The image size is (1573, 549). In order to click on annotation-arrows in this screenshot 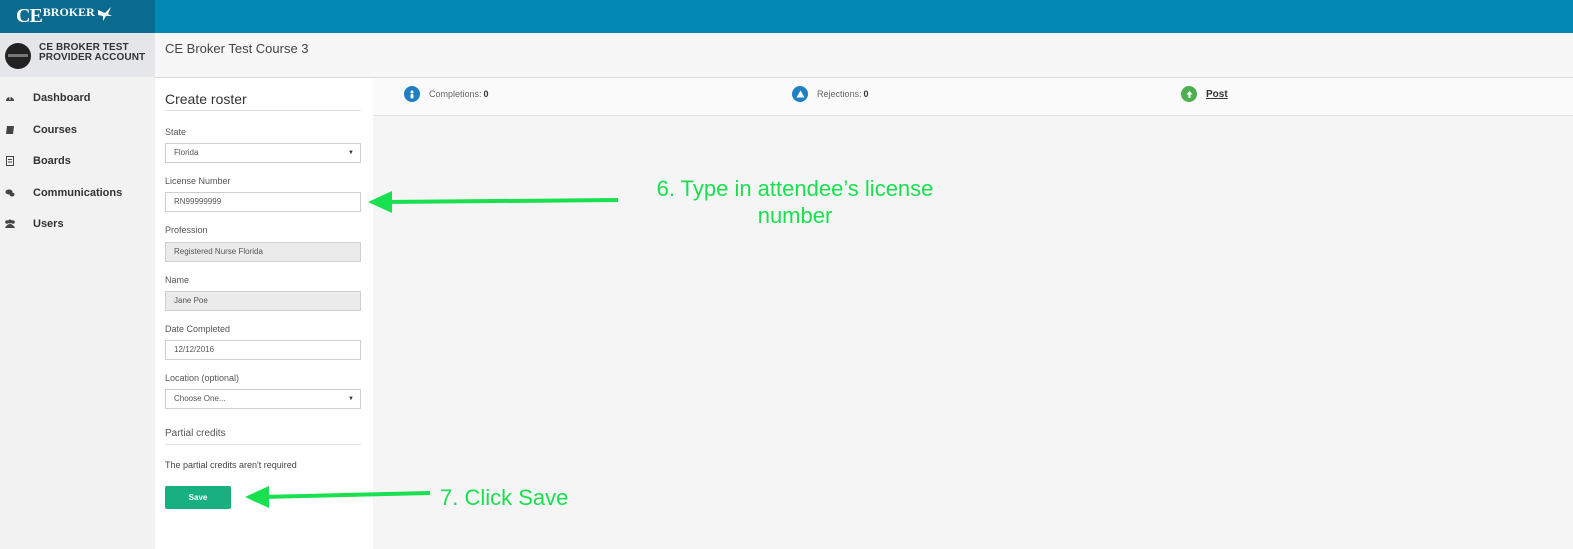, I will do `click(432, 349)`.